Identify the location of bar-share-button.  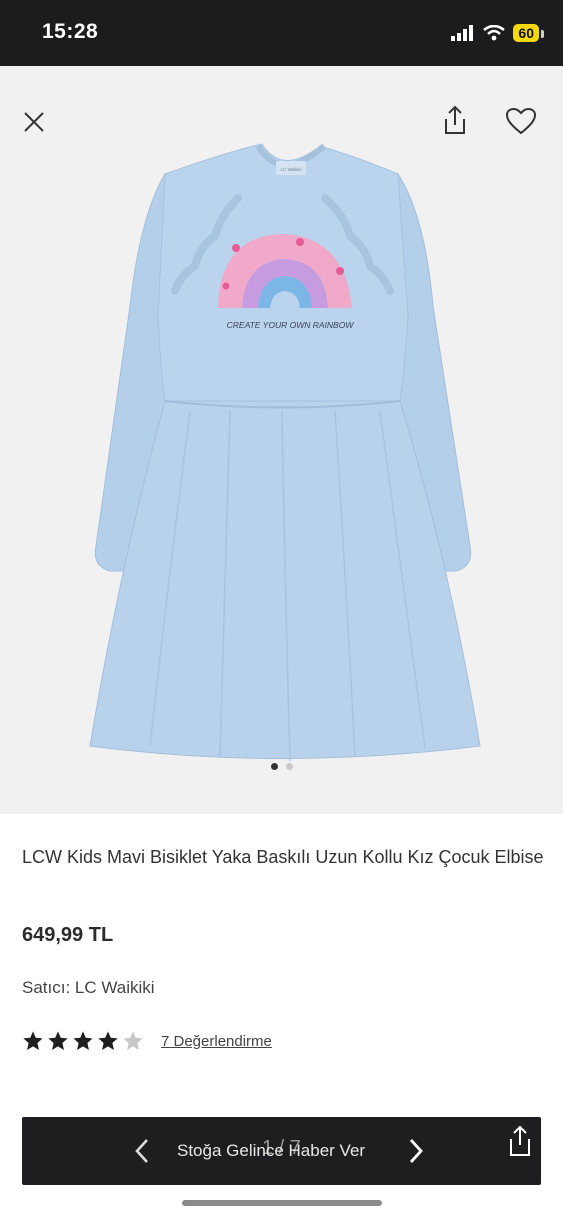
(520, 1143).